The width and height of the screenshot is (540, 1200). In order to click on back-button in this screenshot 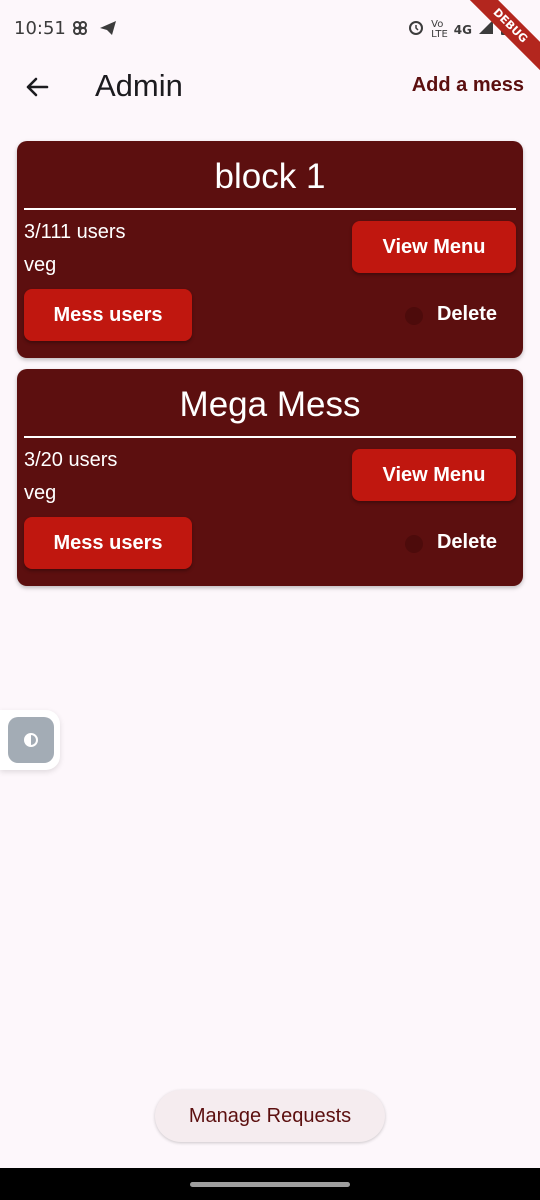, I will do `click(37, 87)`.